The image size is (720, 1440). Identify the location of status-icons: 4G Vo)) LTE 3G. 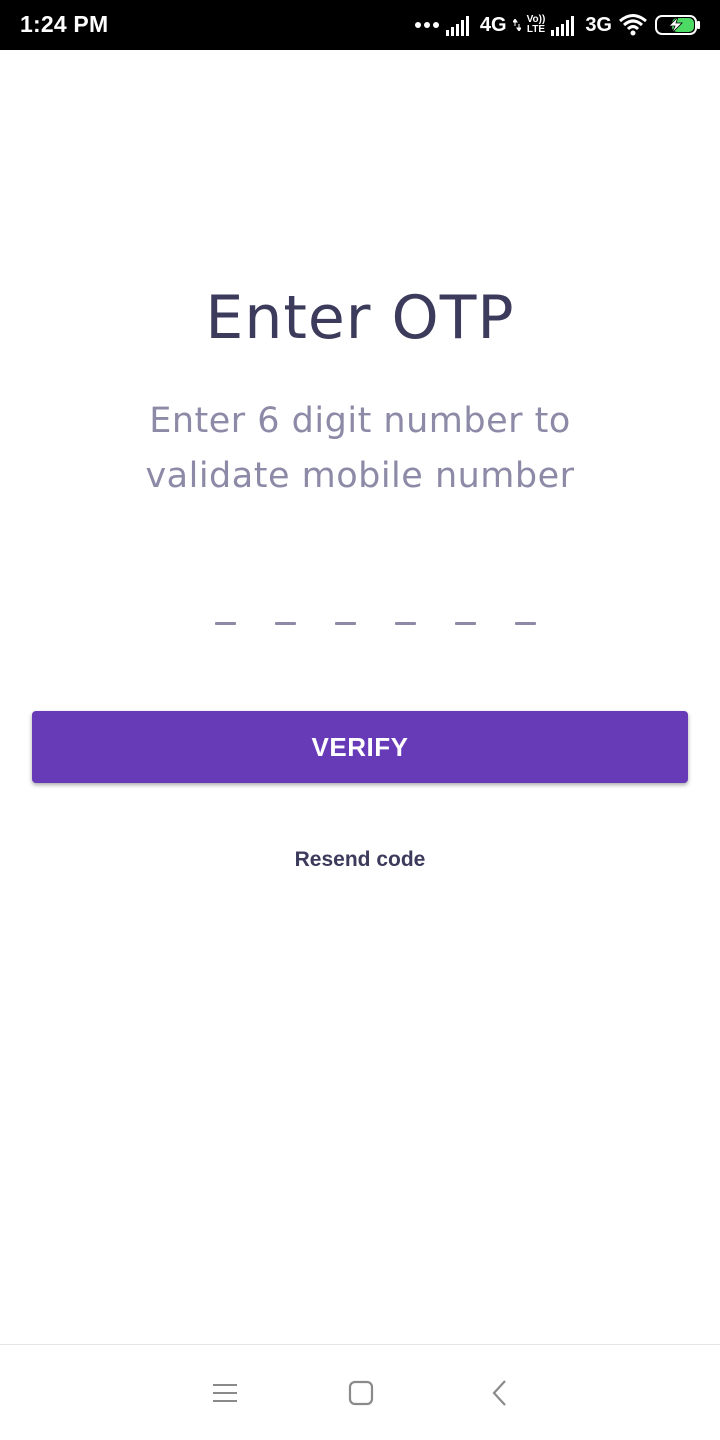
(558, 25).